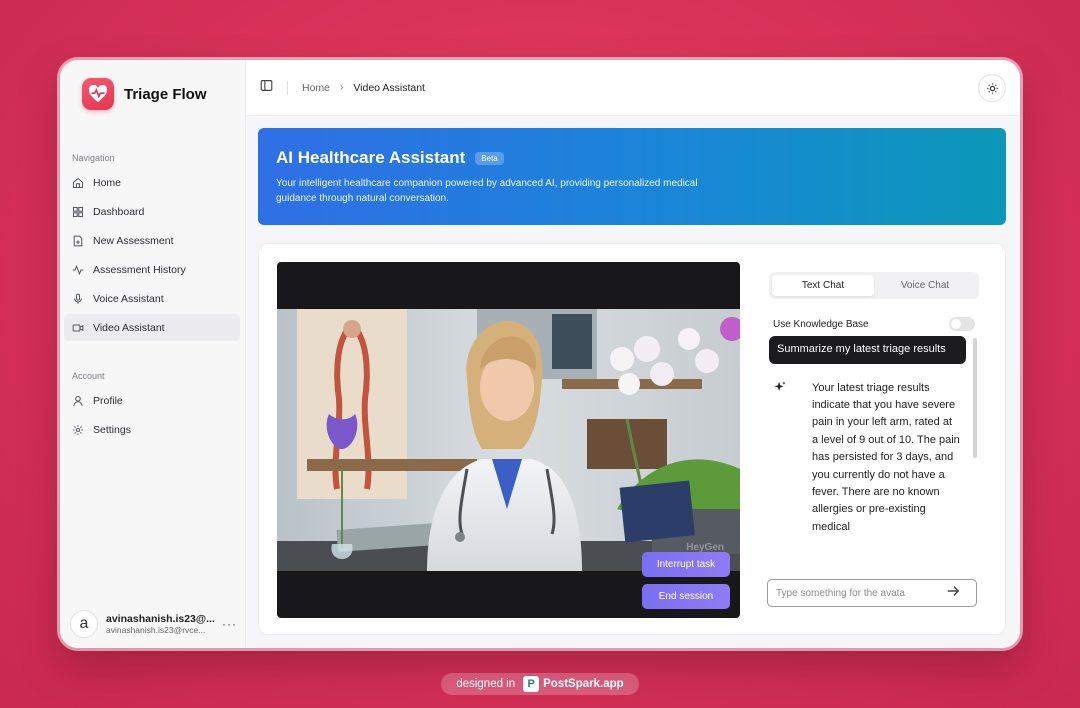 This screenshot has height=708, width=1080. I want to click on sidebar-item-label: Profile, so click(108, 400).